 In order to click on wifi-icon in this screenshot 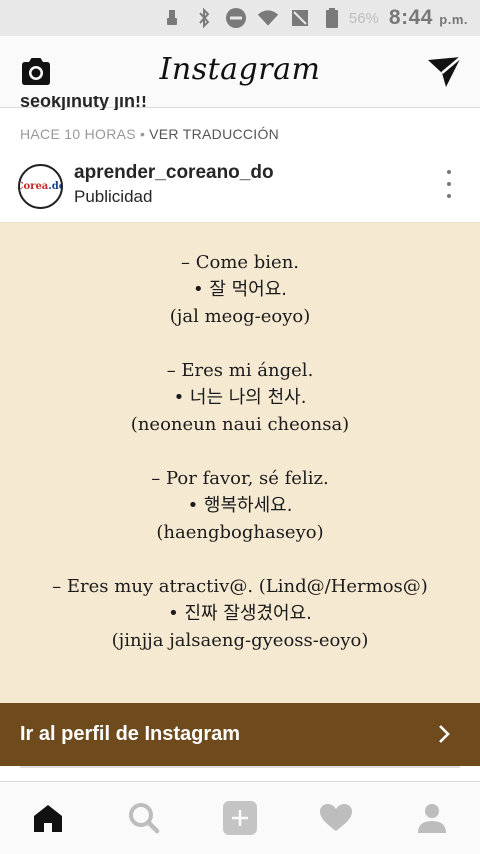, I will do `click(268, 18)`.